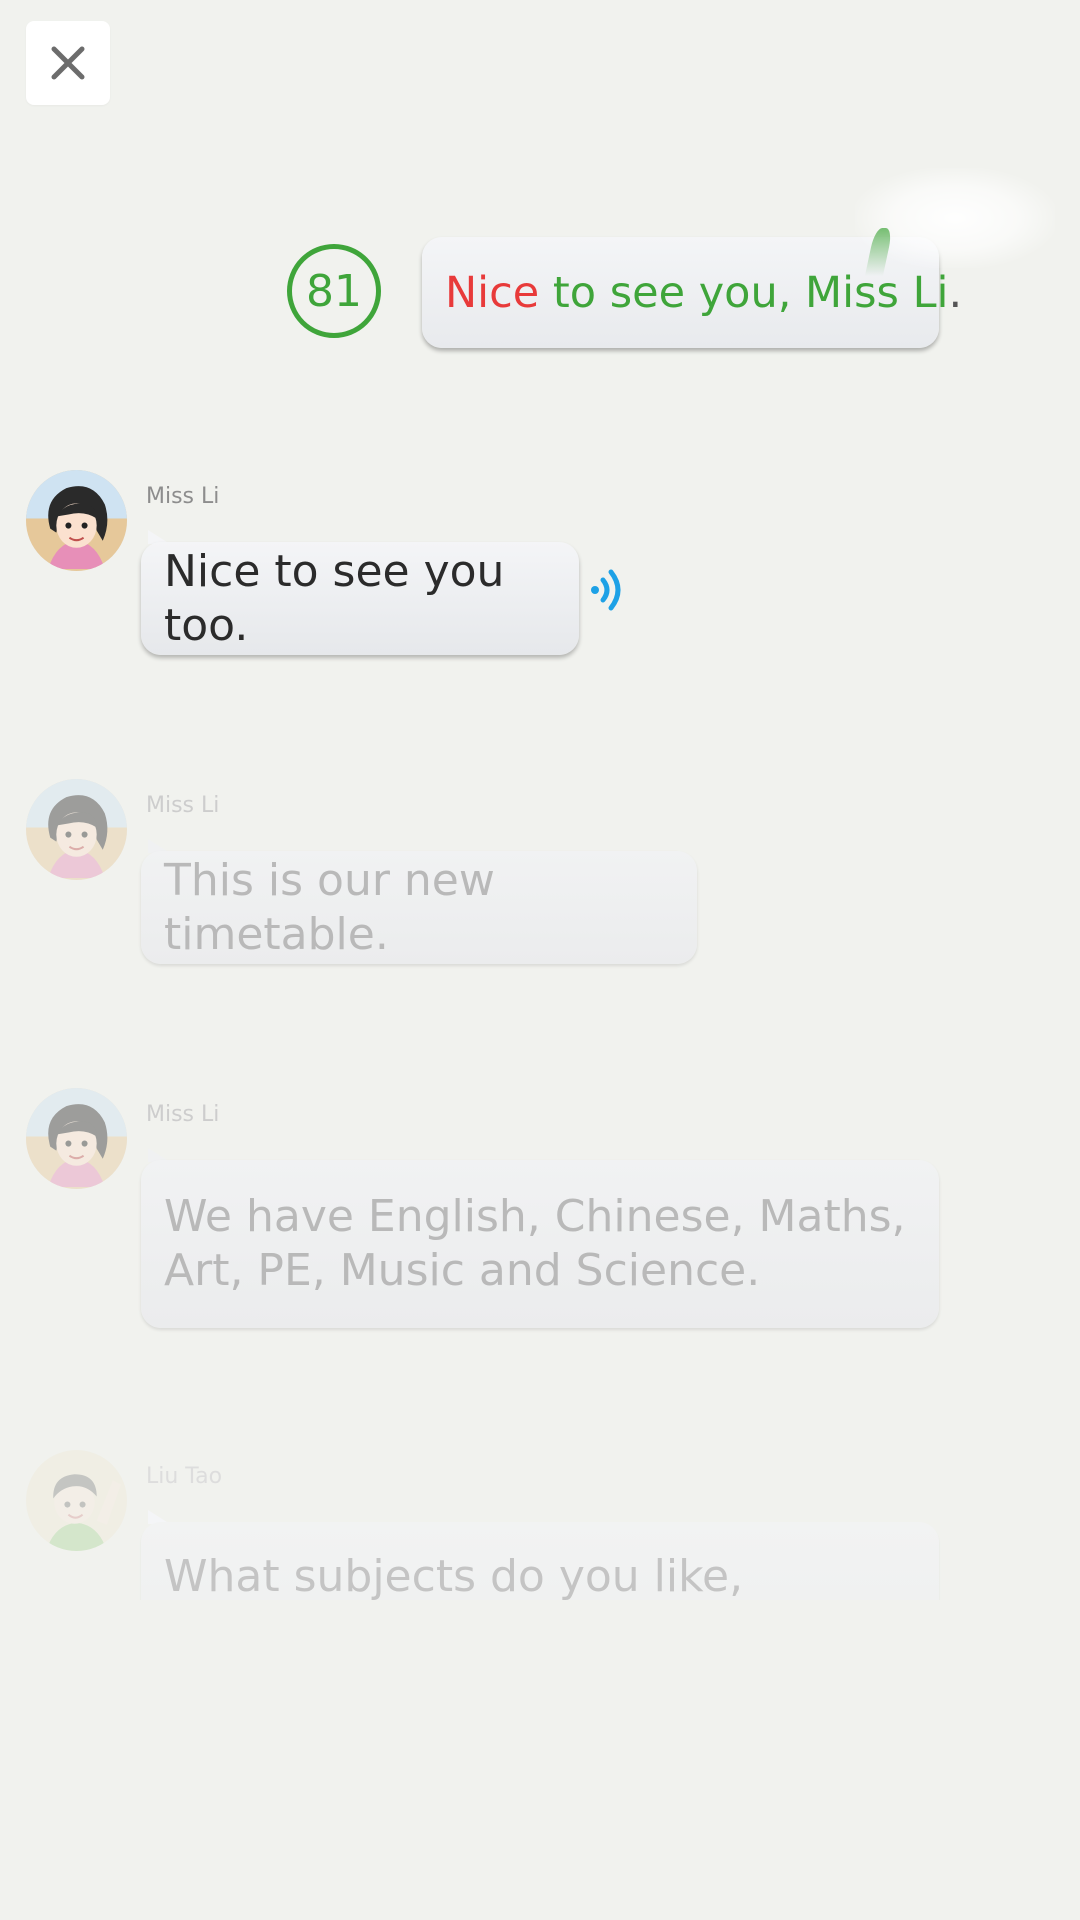  I want to click on pronunciation-score: 81, so click(334, 291).